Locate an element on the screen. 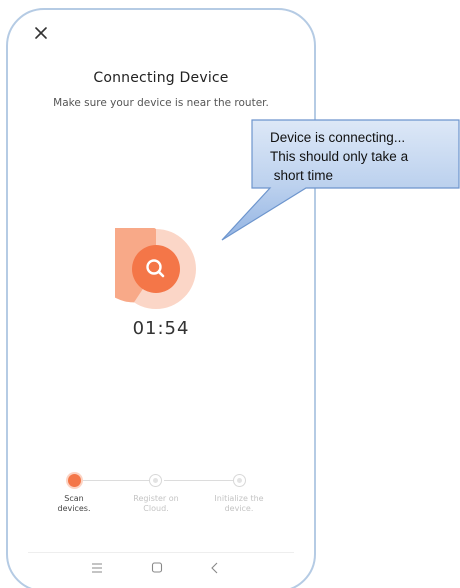 This screenshot has width=460, height=588. countdown-timer: 01:54 is located at coordinates (161, 328).